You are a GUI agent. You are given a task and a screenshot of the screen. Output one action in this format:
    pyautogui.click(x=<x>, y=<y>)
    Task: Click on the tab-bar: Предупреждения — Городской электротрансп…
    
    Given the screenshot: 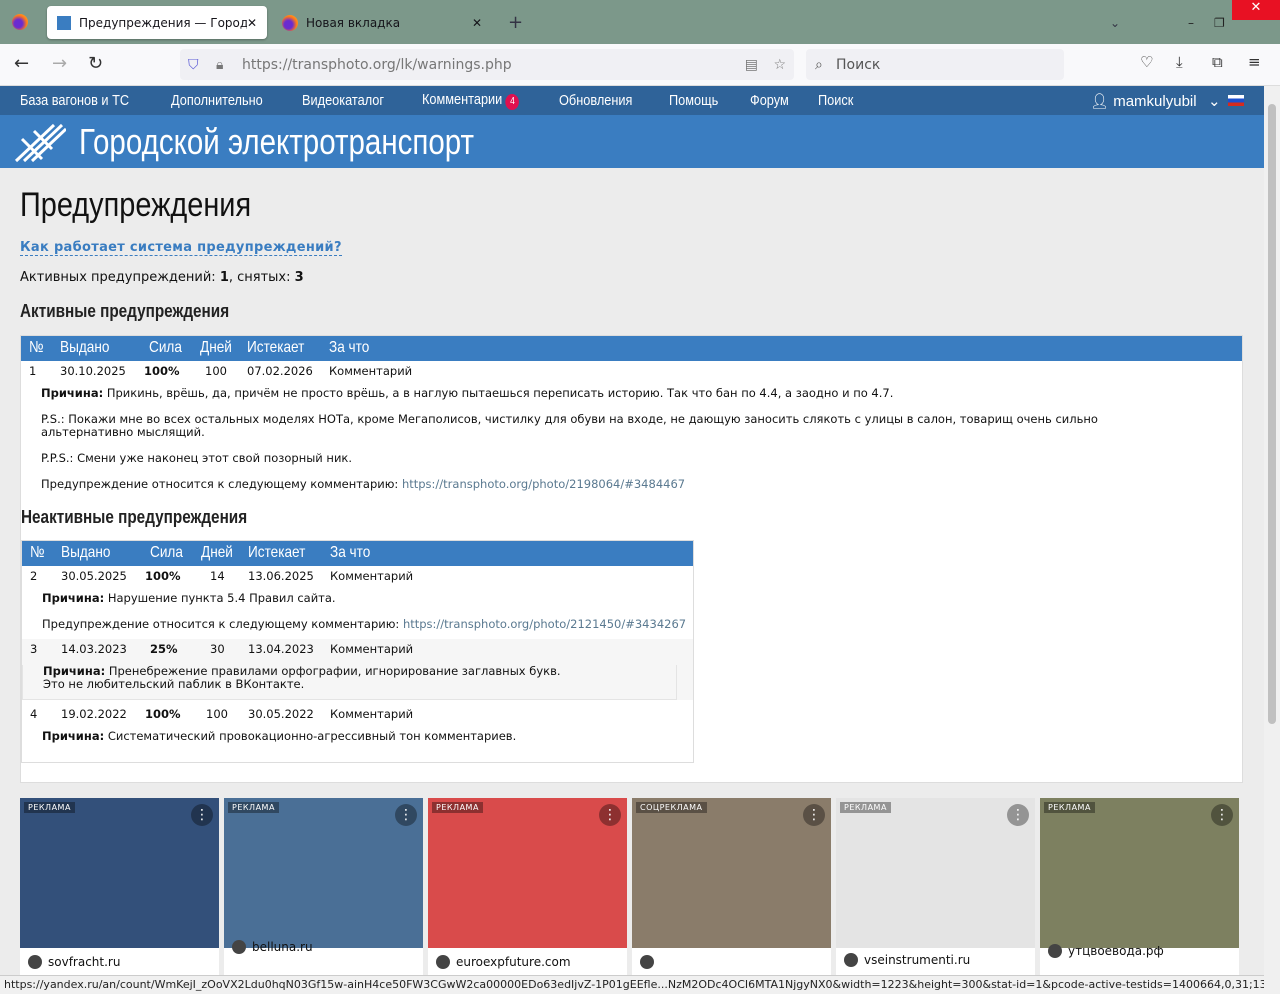 What is the action you would take?
    pyautogui.click(x=640, y=22)
    